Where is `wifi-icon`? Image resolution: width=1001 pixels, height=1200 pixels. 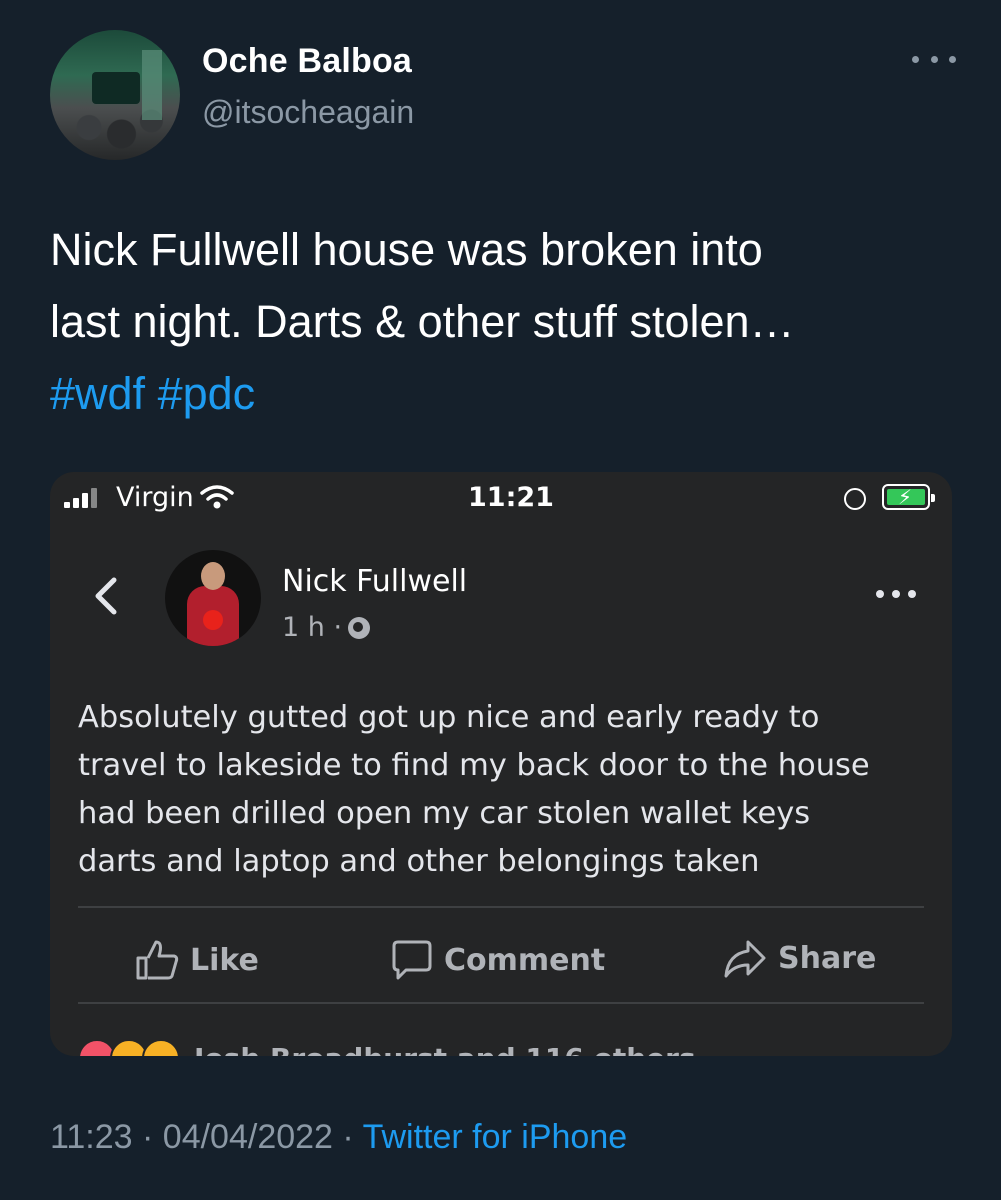
wifi-icon is located at coordinates (217, 497).